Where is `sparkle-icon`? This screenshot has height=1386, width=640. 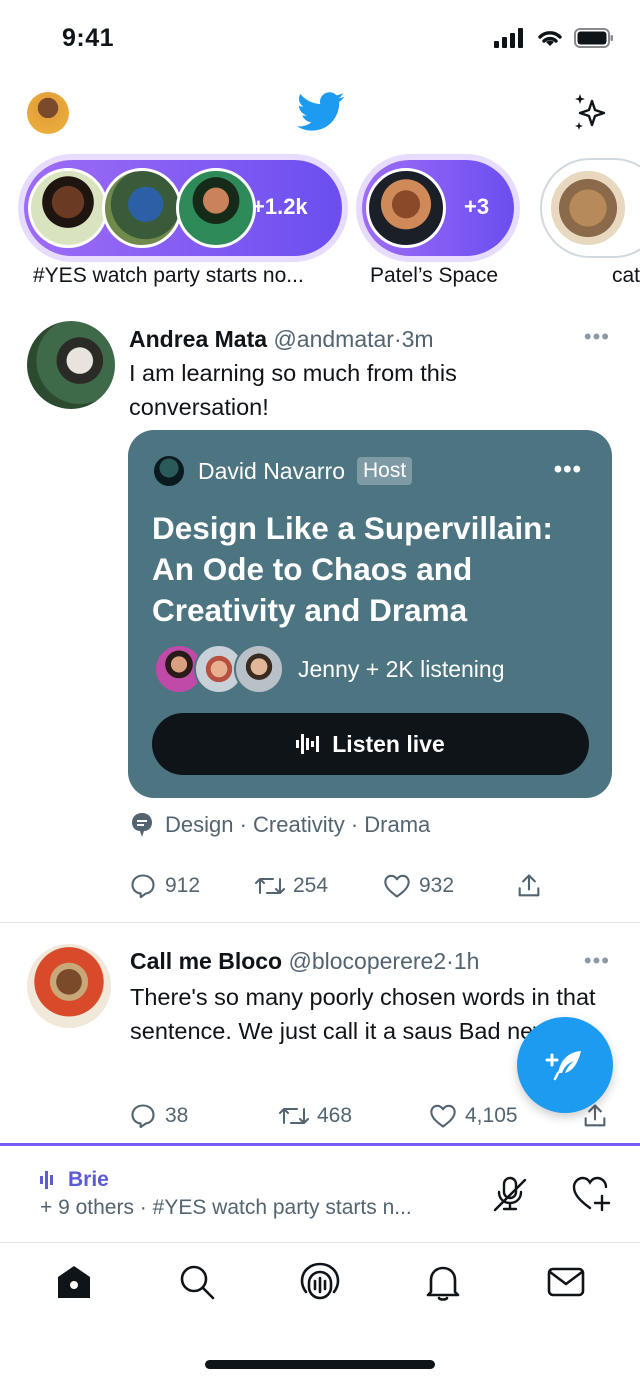
sparkle-icon is located at coordinates (592, 112).